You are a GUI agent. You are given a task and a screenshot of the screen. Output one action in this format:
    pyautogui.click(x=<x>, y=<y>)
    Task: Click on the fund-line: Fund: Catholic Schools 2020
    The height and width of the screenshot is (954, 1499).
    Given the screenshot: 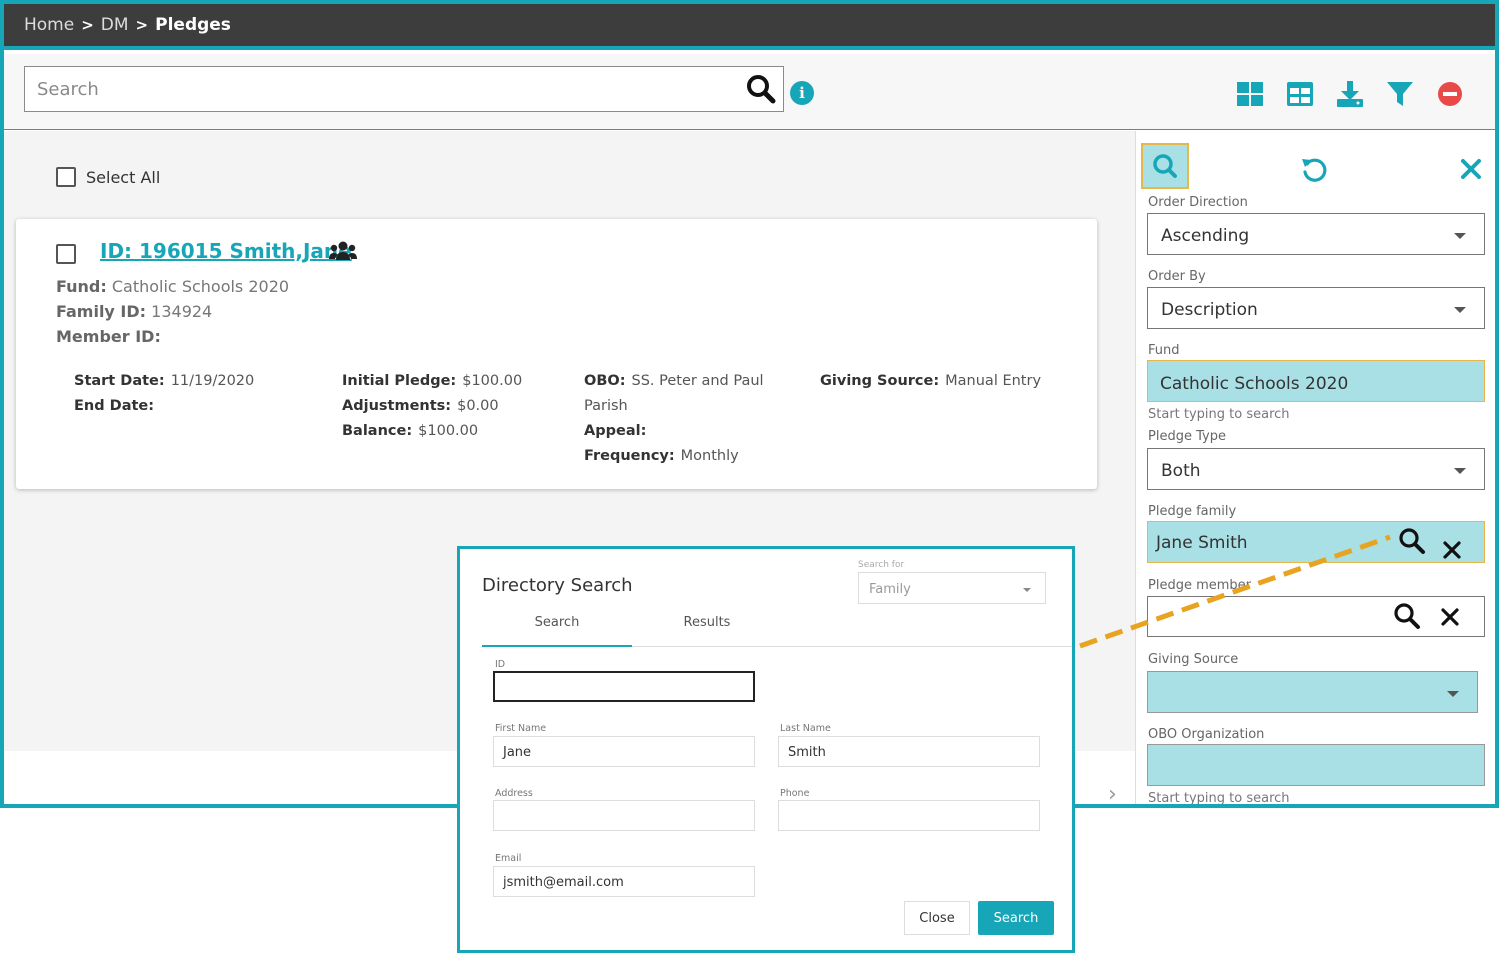 What is the action you would take?
    pyautogui.click(x=172, y=286)
    